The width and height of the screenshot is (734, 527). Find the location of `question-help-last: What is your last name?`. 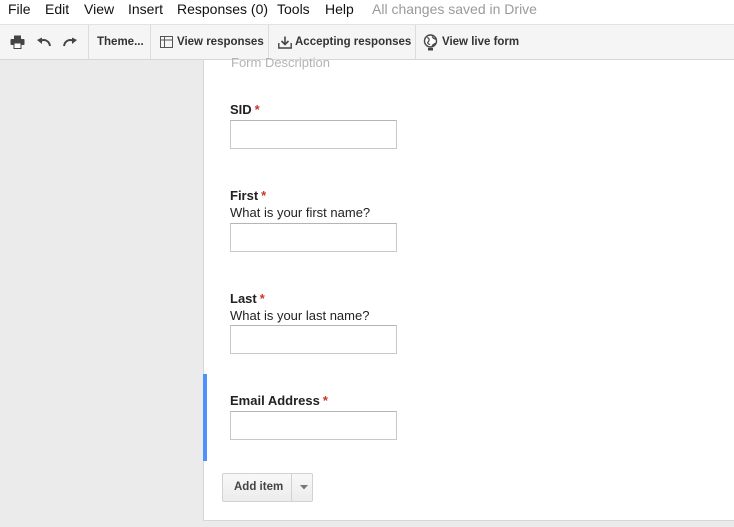

question-help-last: What is your last name? is located at coordinates (300, 315).